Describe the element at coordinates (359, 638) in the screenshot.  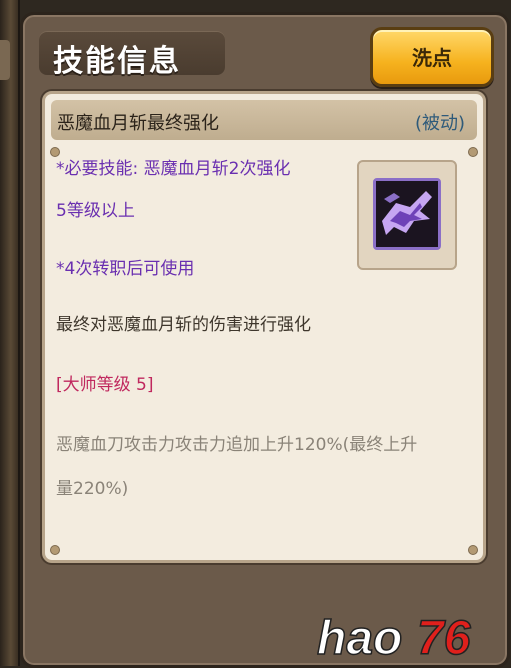
I see `svg-text: hao` at that location.